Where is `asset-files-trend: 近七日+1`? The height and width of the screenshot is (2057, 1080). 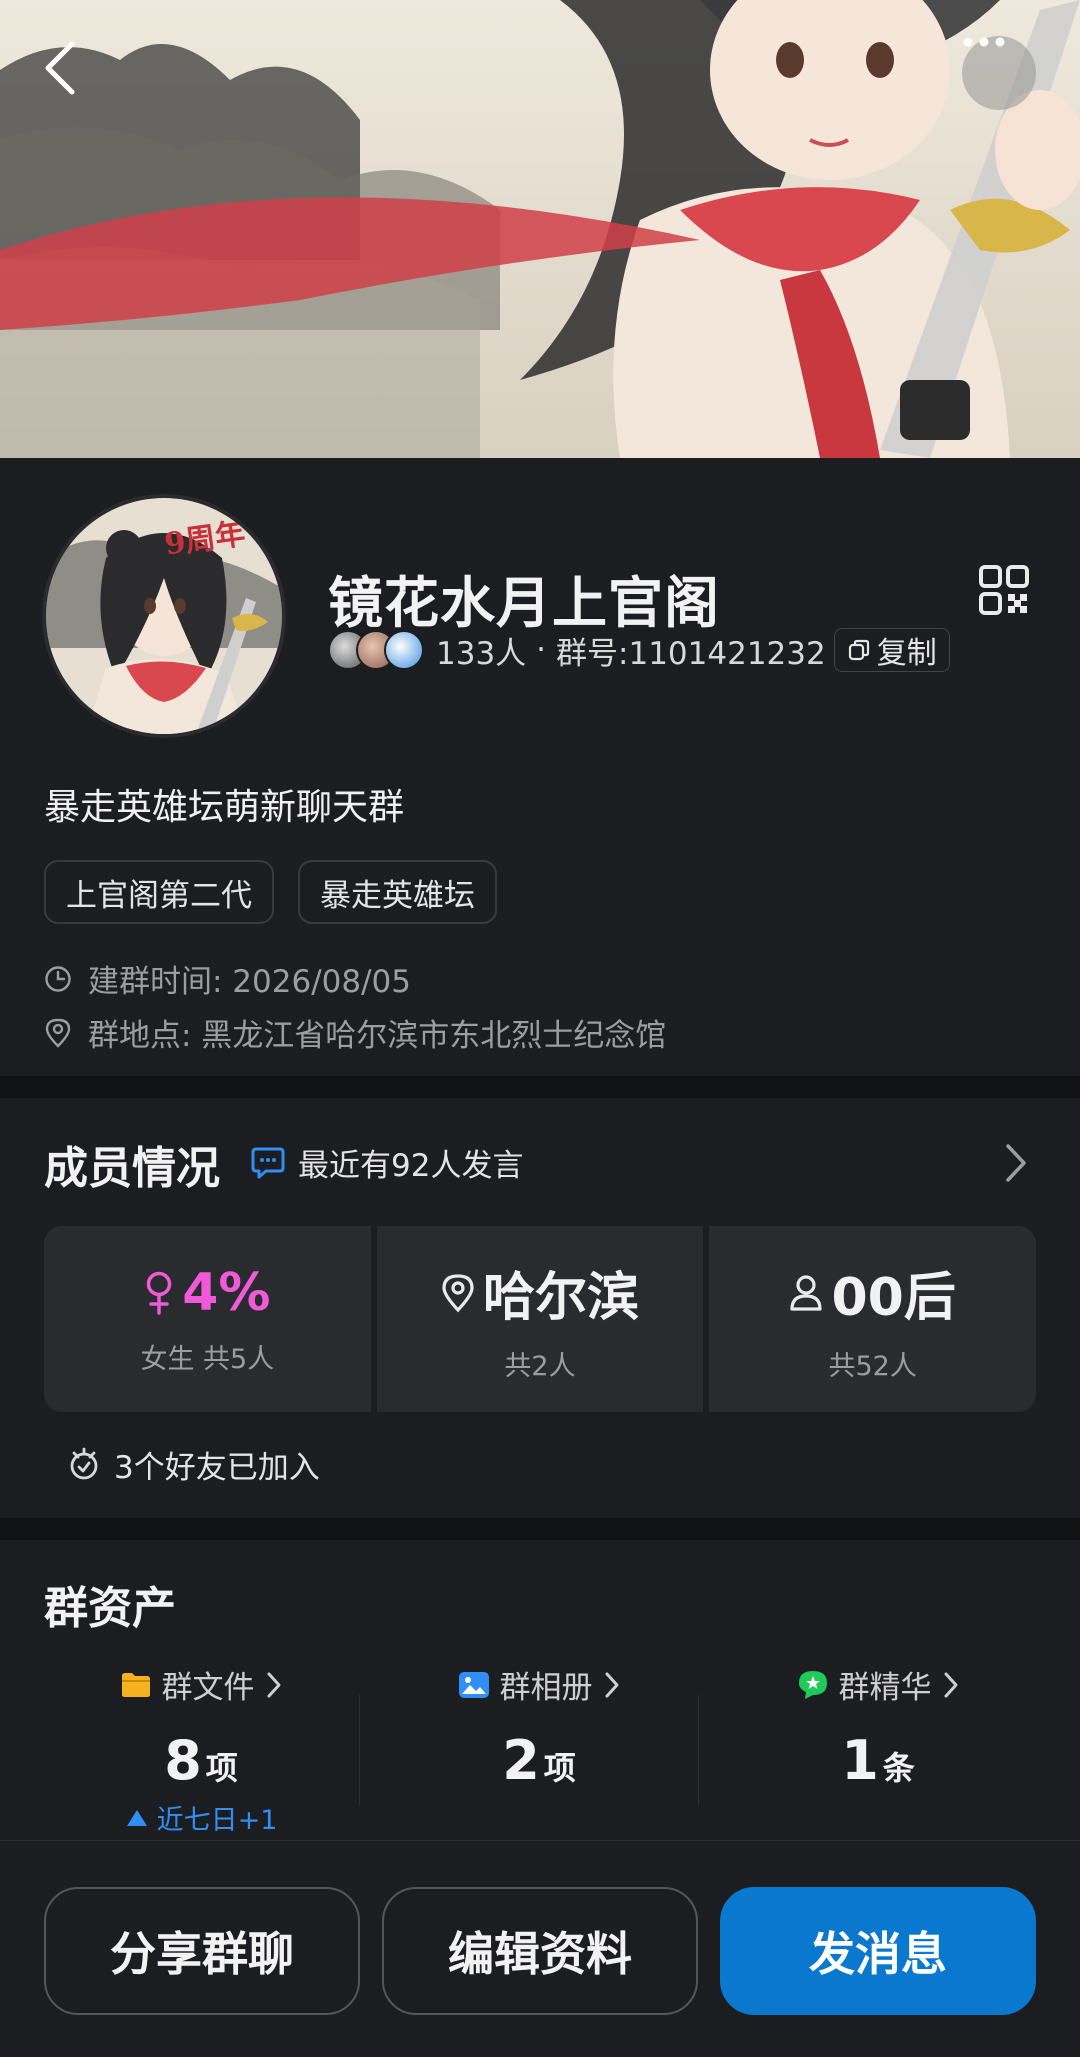
asset-files-trend: 近七日+1 is located at coordinates (201, 1817).